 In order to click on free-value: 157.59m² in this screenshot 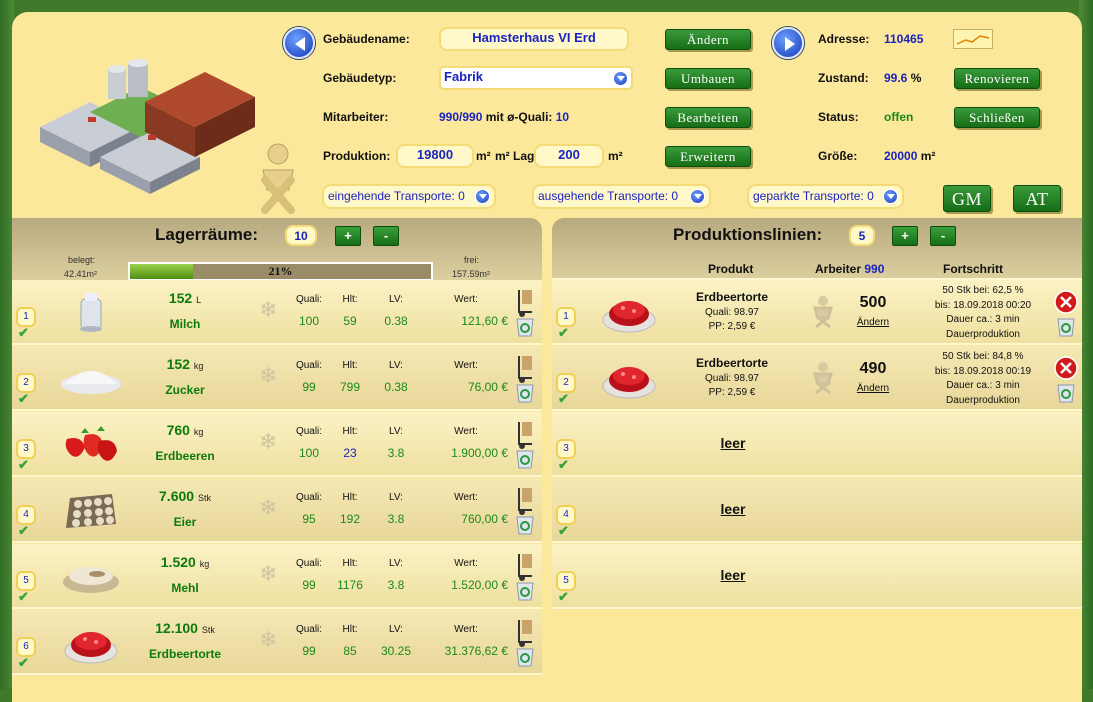, I will do `click(471, 274)`.